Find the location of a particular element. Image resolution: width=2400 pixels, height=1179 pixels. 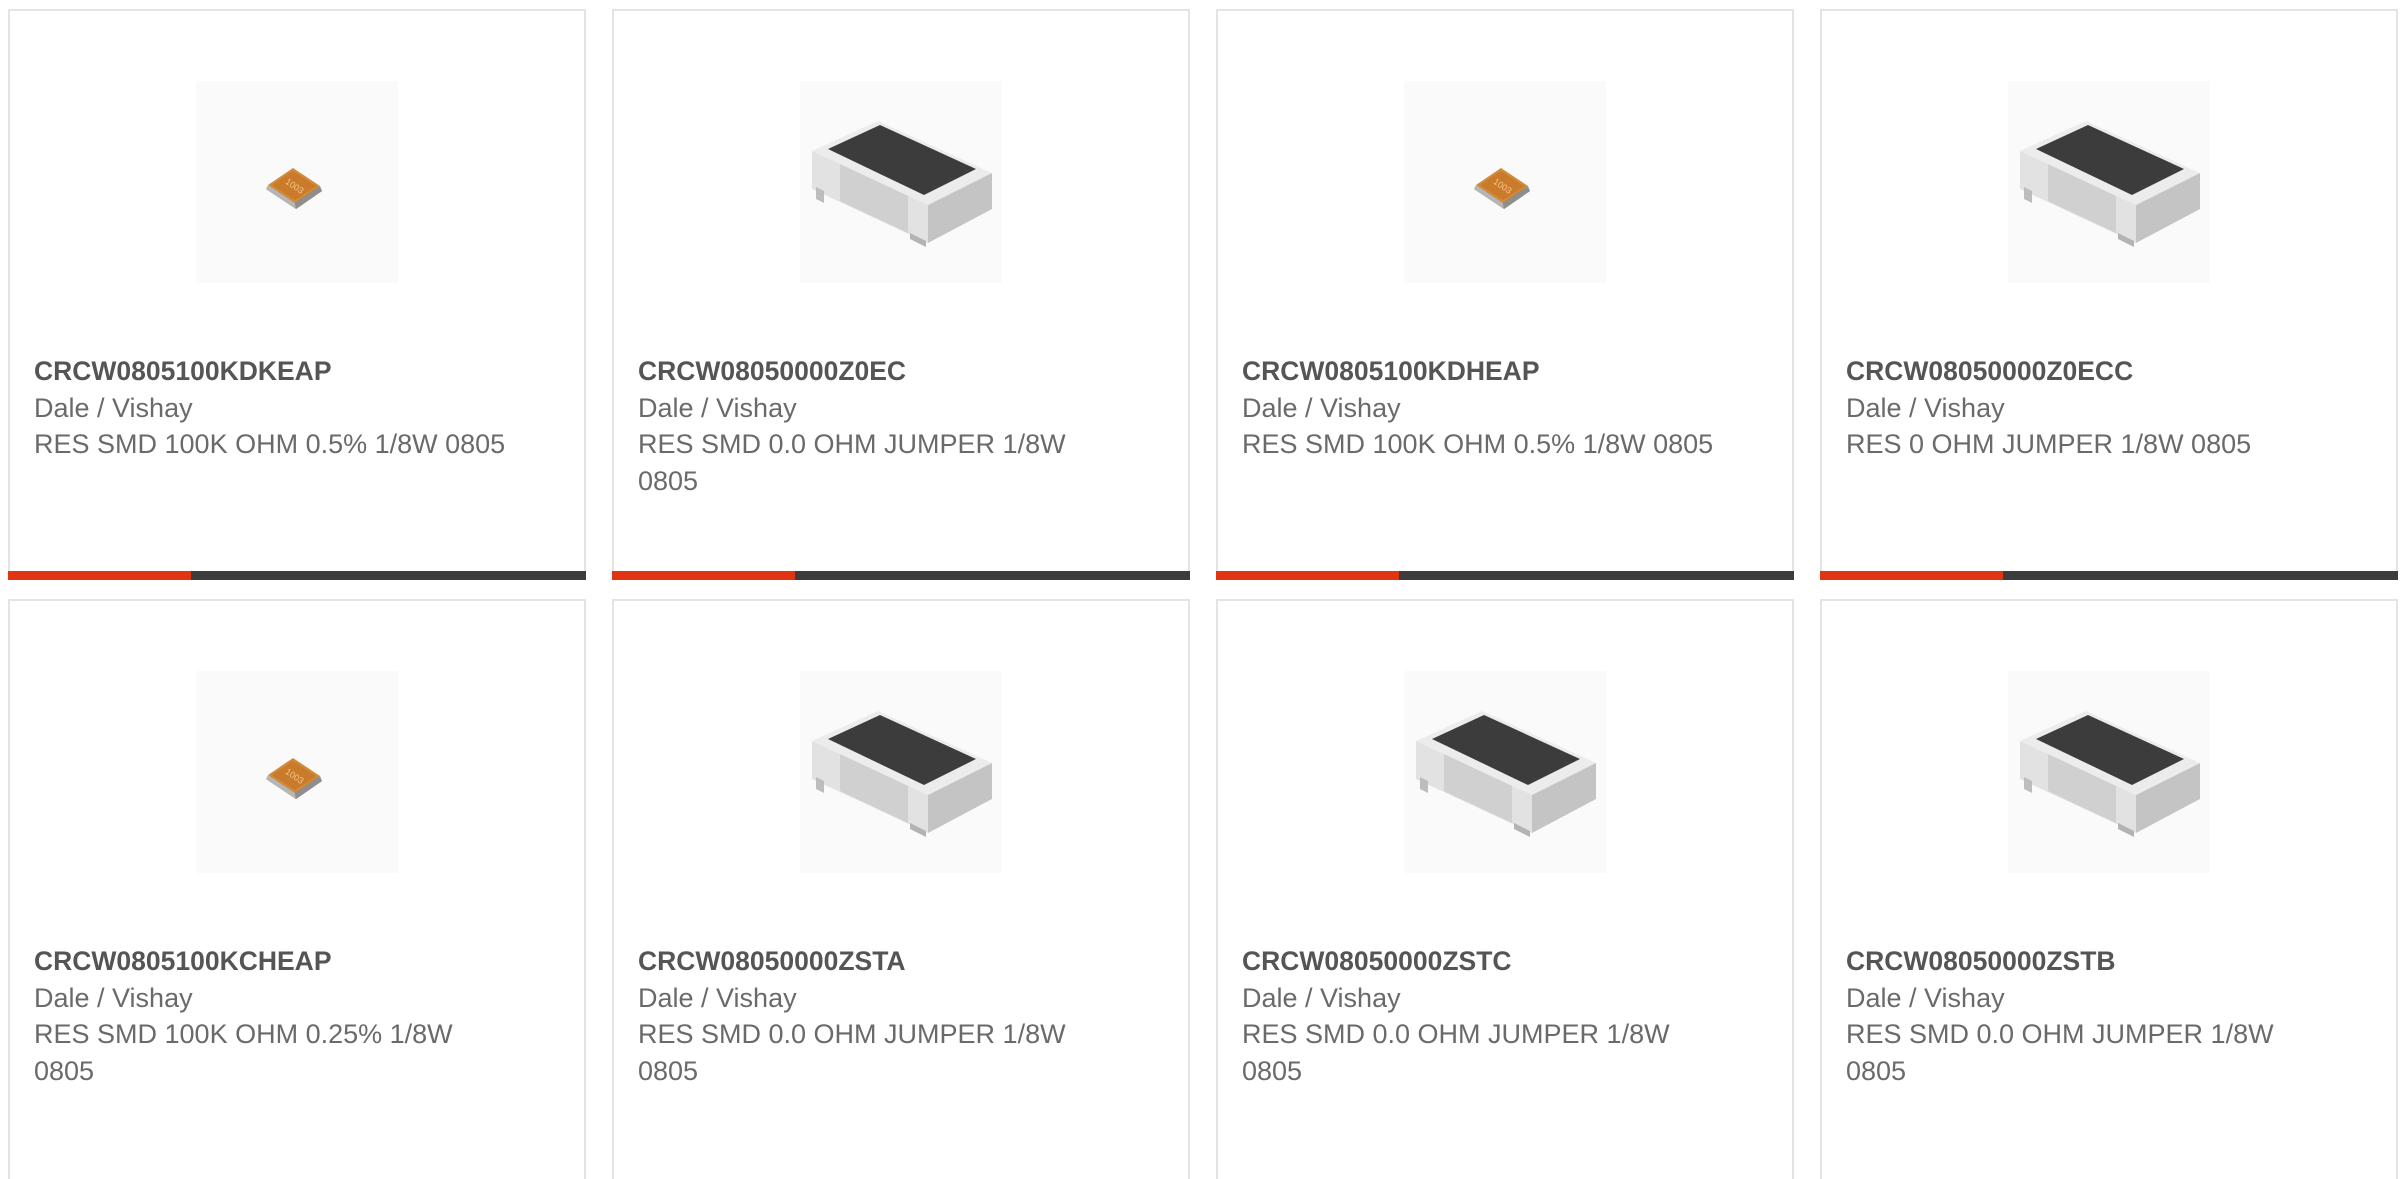

part-number: CRCW08050000Z0EC is located at coordinates (878, 371).